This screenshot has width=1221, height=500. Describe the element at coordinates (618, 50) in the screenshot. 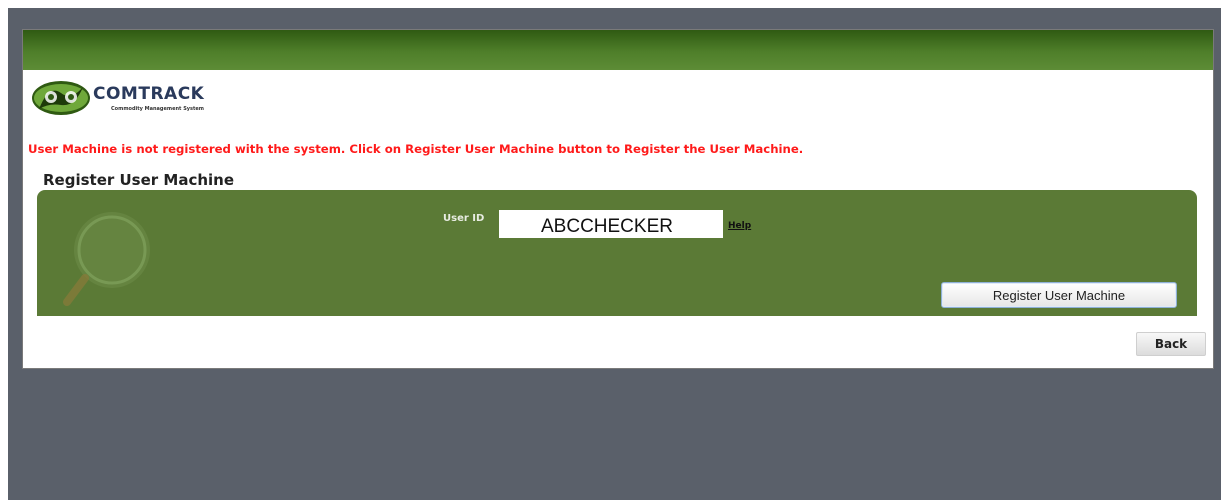

I see `header-bar` at that location.